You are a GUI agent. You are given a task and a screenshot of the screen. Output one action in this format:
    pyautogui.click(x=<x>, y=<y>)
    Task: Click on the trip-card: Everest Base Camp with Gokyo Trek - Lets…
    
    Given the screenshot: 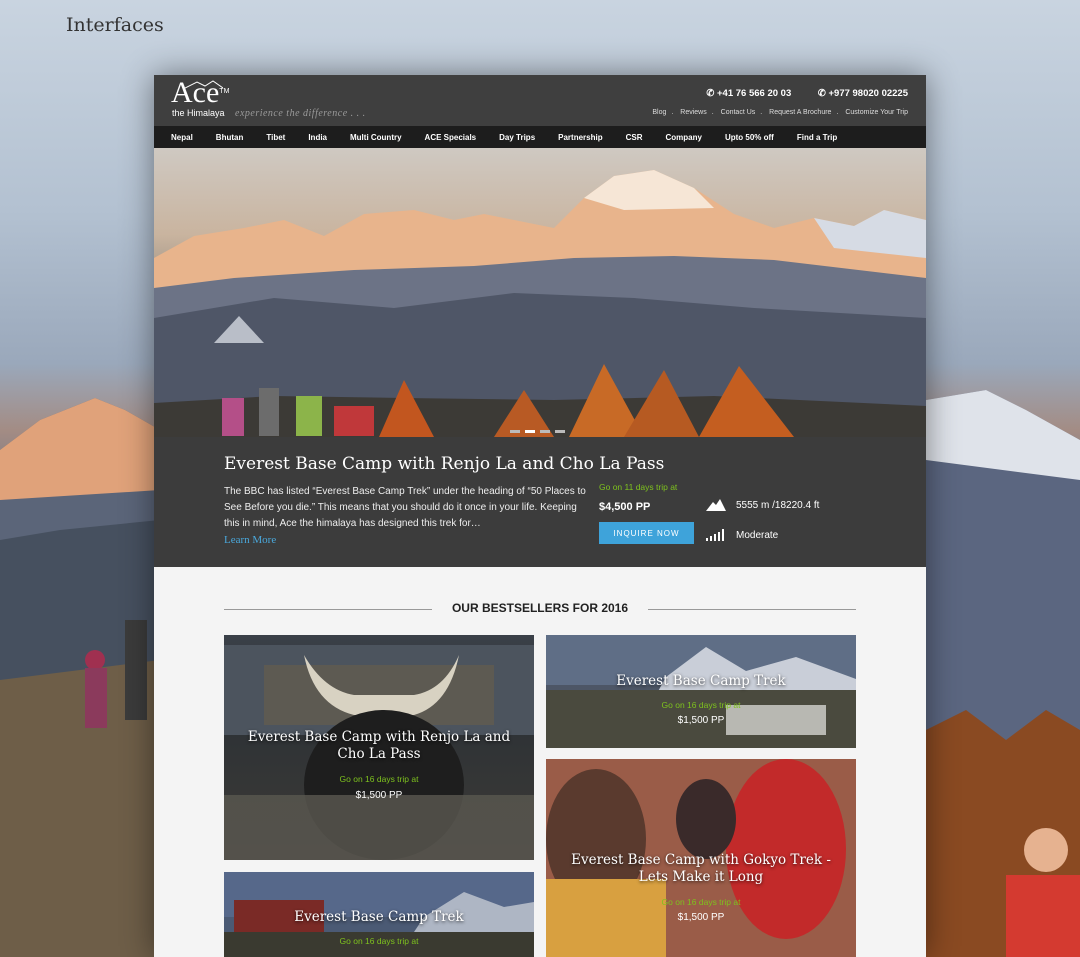 What is the action you would take?
    pyautogui.click(x=701, y=858)
    